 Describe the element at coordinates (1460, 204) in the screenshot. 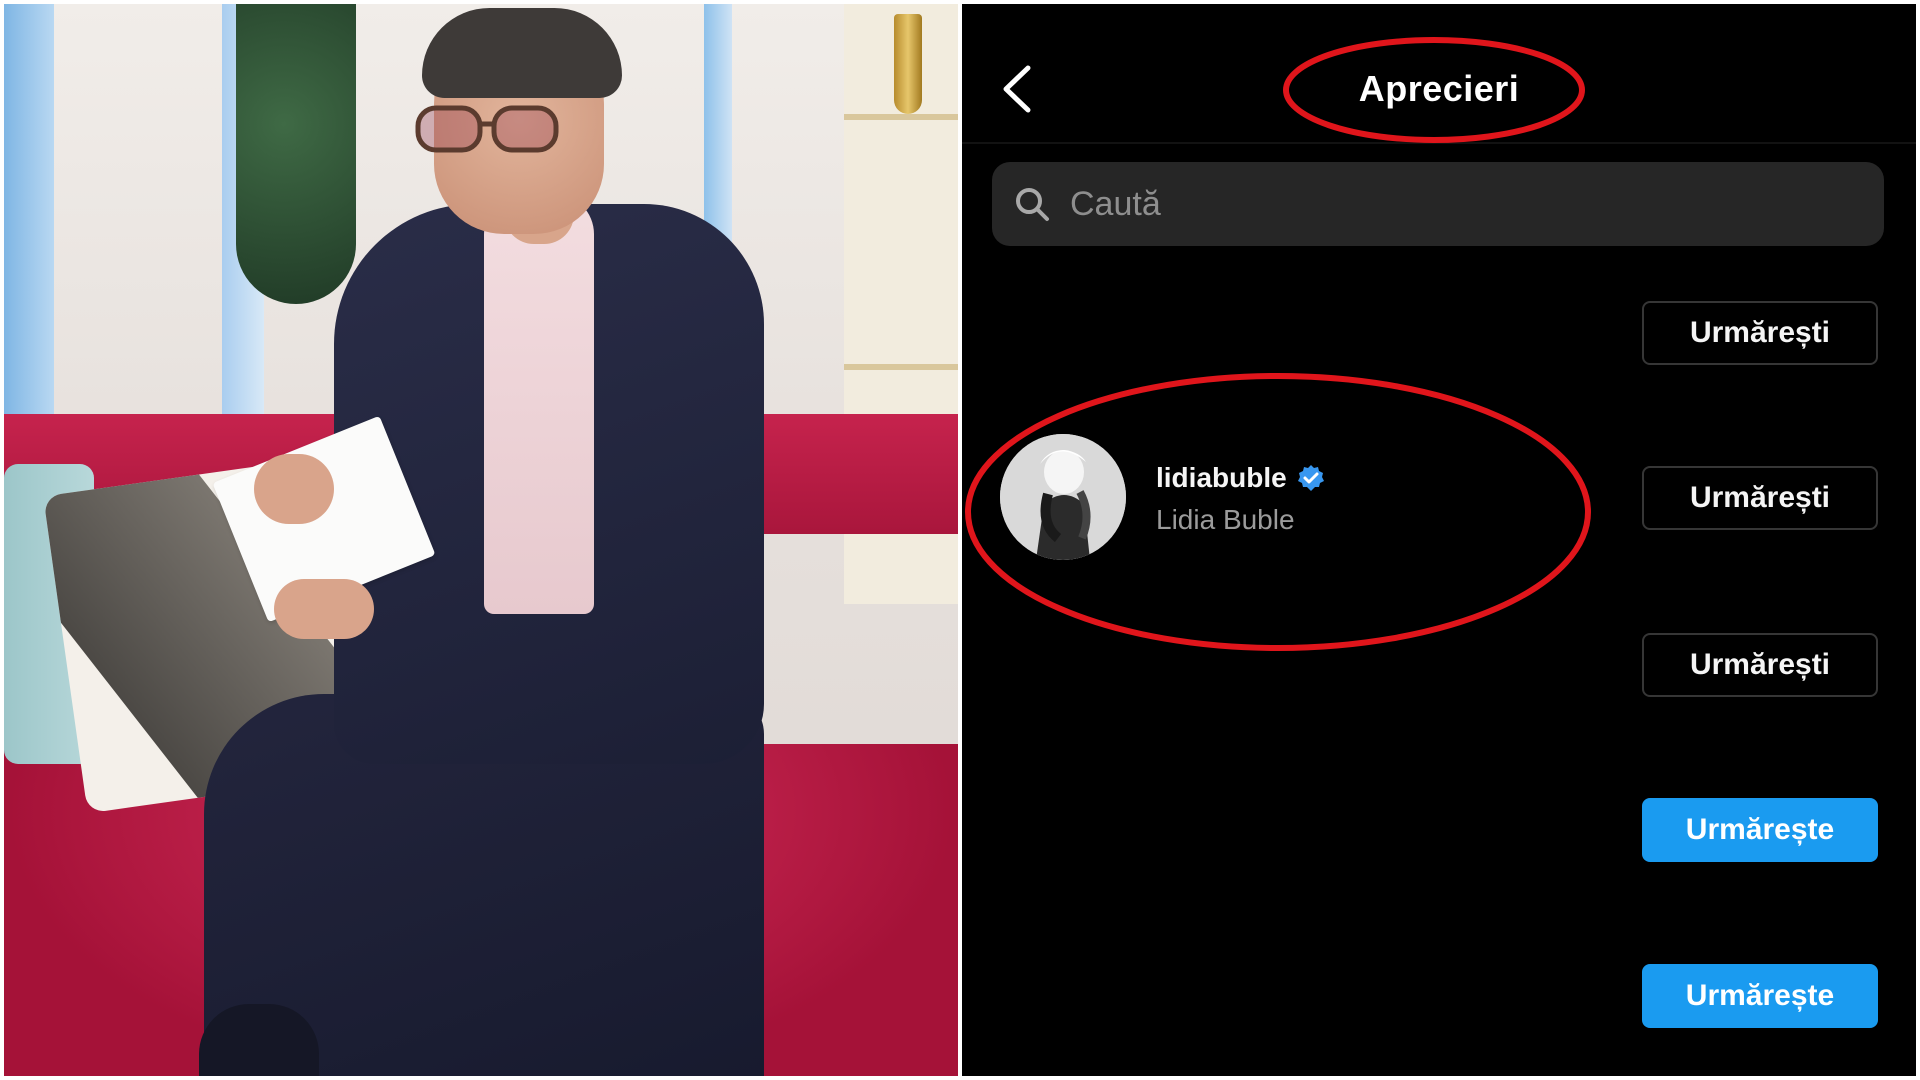

I see `search-input` at that location.